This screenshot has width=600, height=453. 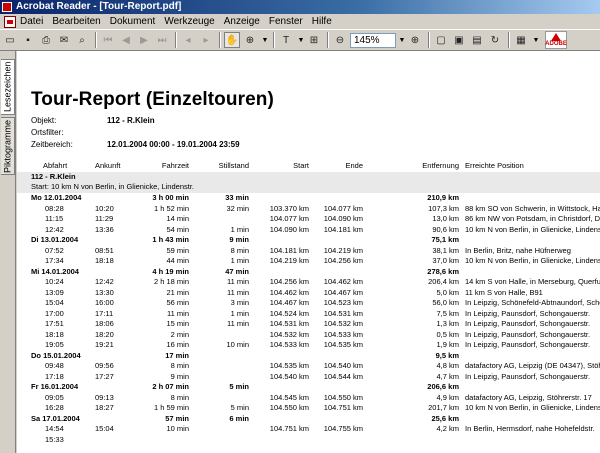 What do you see at coordinates (447, 323) in the screenshot?
I see `cell-entfernung: 1,3 km` at bounding box center [447, 323].